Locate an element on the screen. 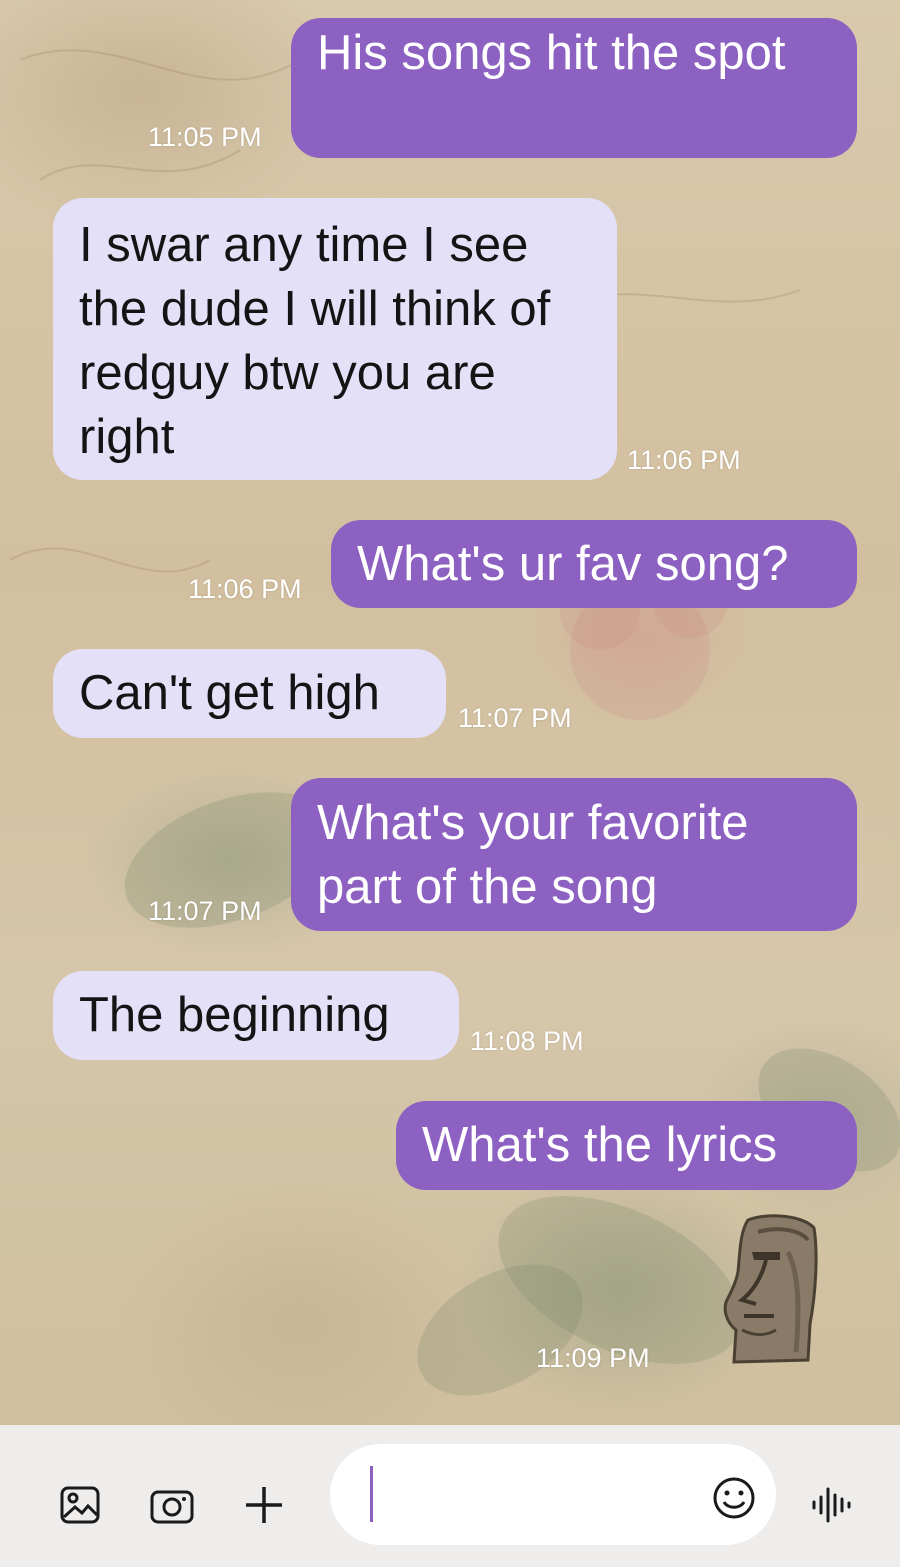  gallery-icon is located at coordinates (80, 1505).